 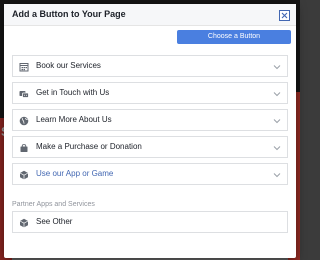 What do you see at coordinates (150, 66) in the screenshot?
I see `option-book-services: Book our Services` at bounding box center [150, 66].